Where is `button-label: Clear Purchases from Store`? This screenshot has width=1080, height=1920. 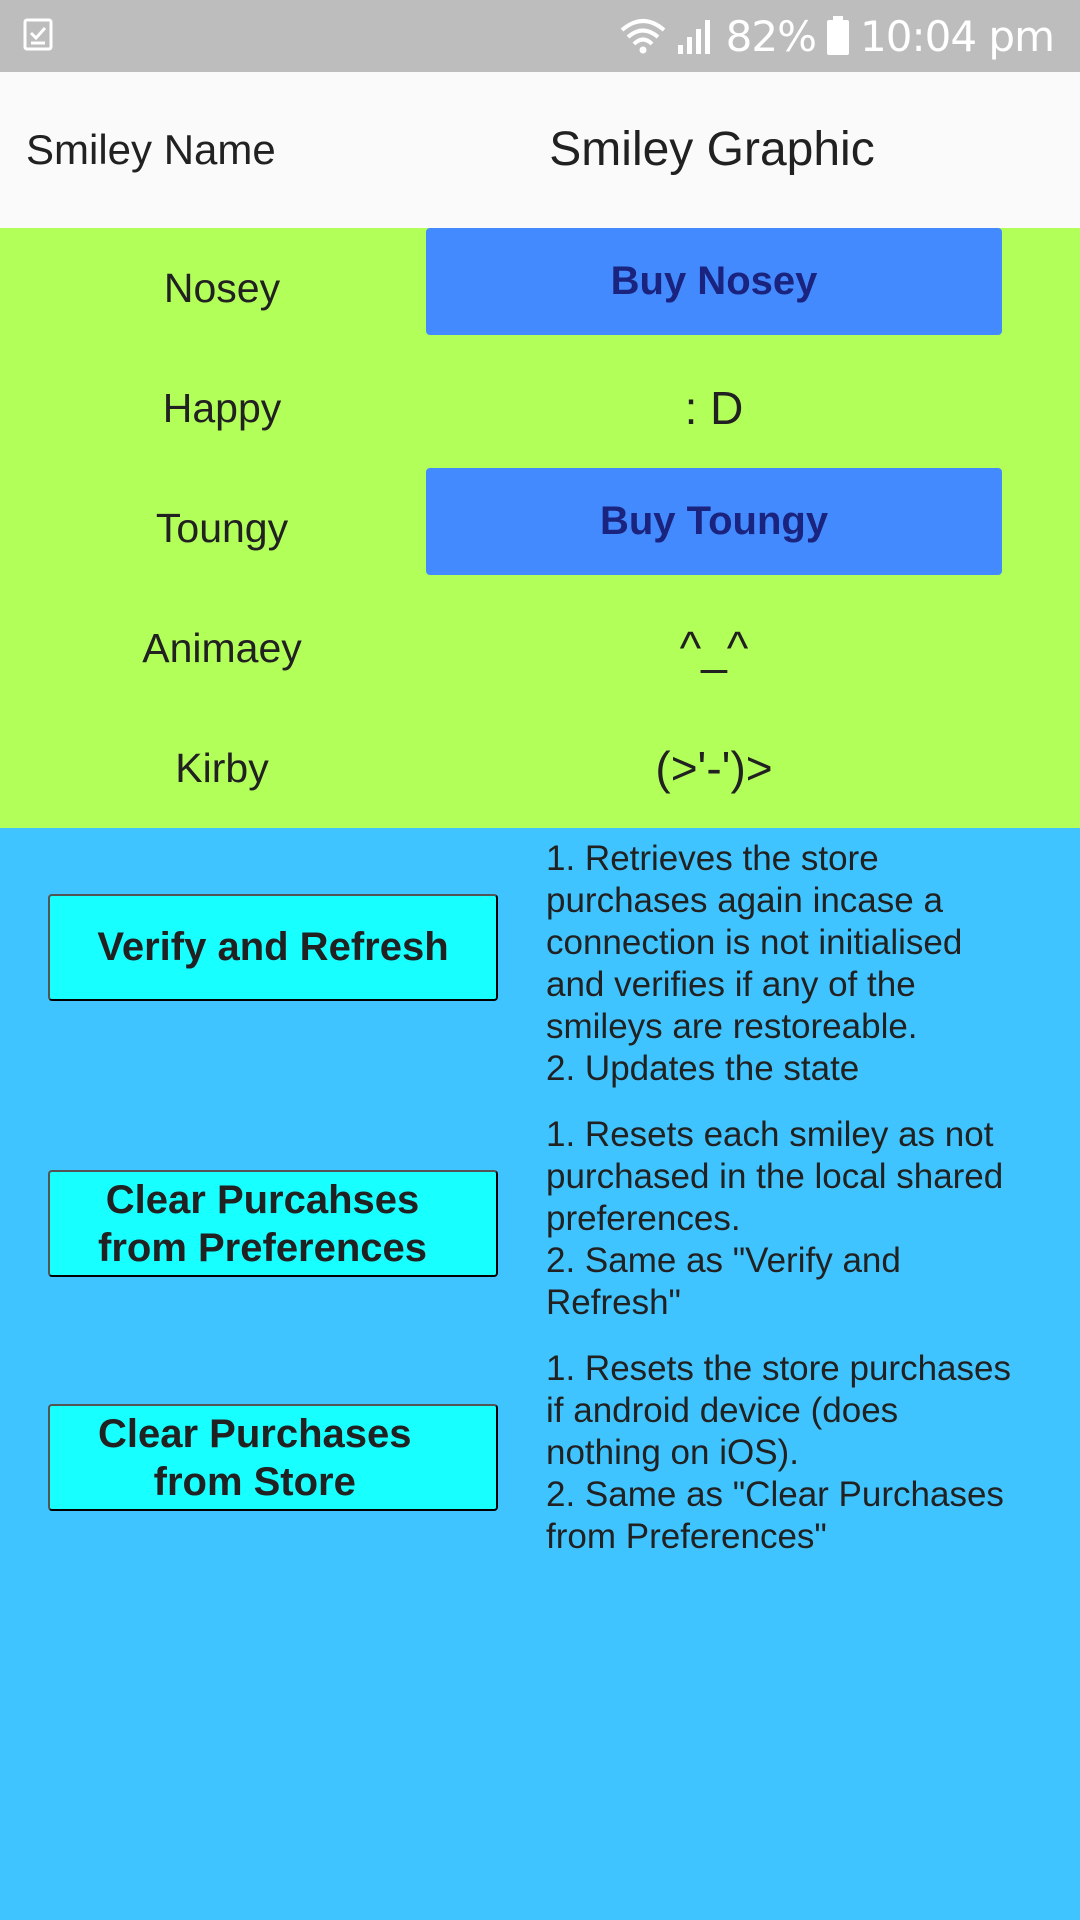 button-label: Clear Purchases from Store is located at coordinates (255, 1458).